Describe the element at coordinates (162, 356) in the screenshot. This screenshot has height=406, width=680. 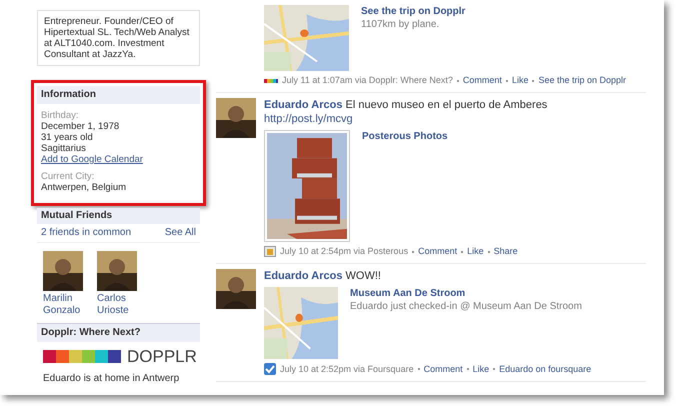
I see `logo-text: DOPPLR` at that location.